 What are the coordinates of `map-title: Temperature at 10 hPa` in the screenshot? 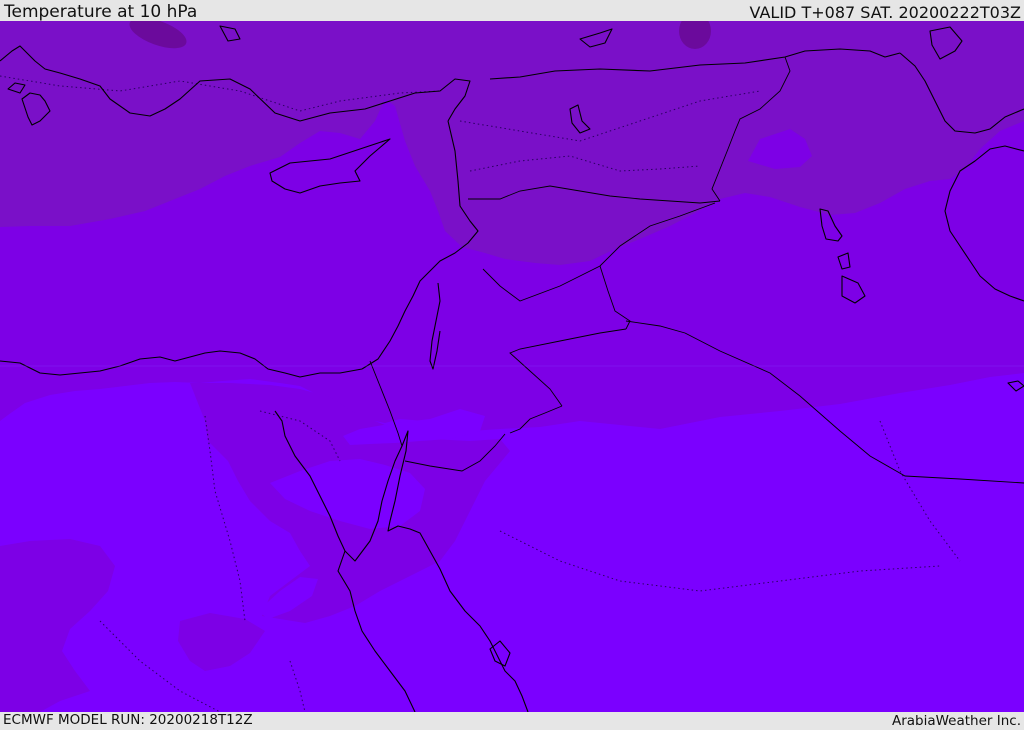 It's located at (101, 12).